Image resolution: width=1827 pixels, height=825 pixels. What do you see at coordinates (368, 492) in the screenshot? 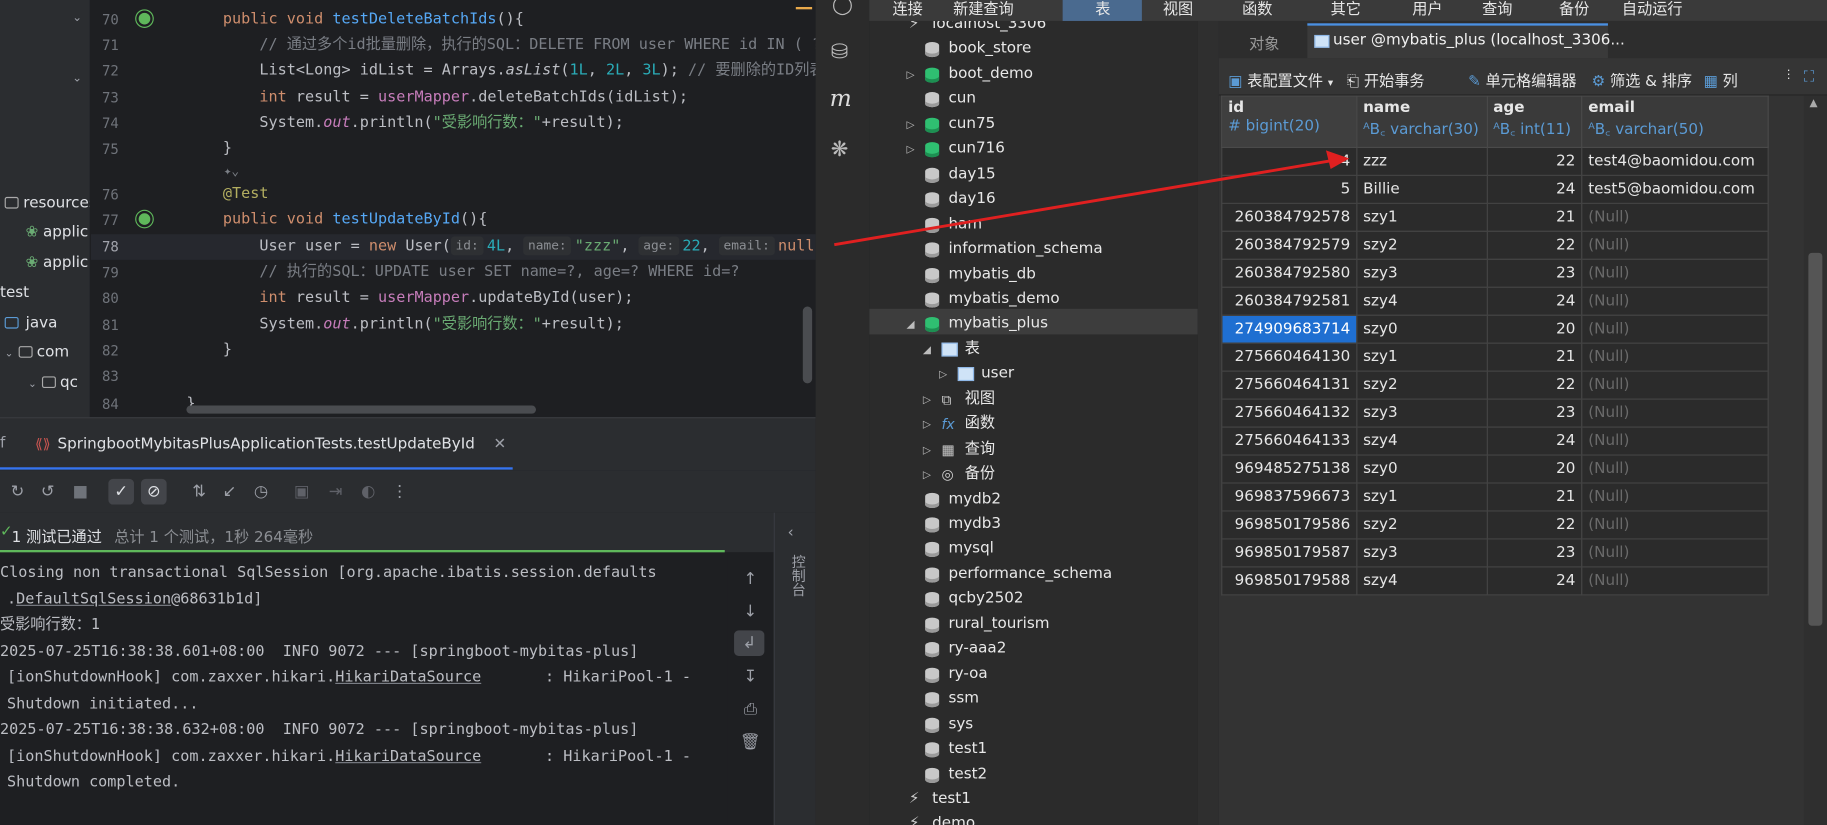
I see `coverage-icon: ◐` at bounding box center [368, 492].